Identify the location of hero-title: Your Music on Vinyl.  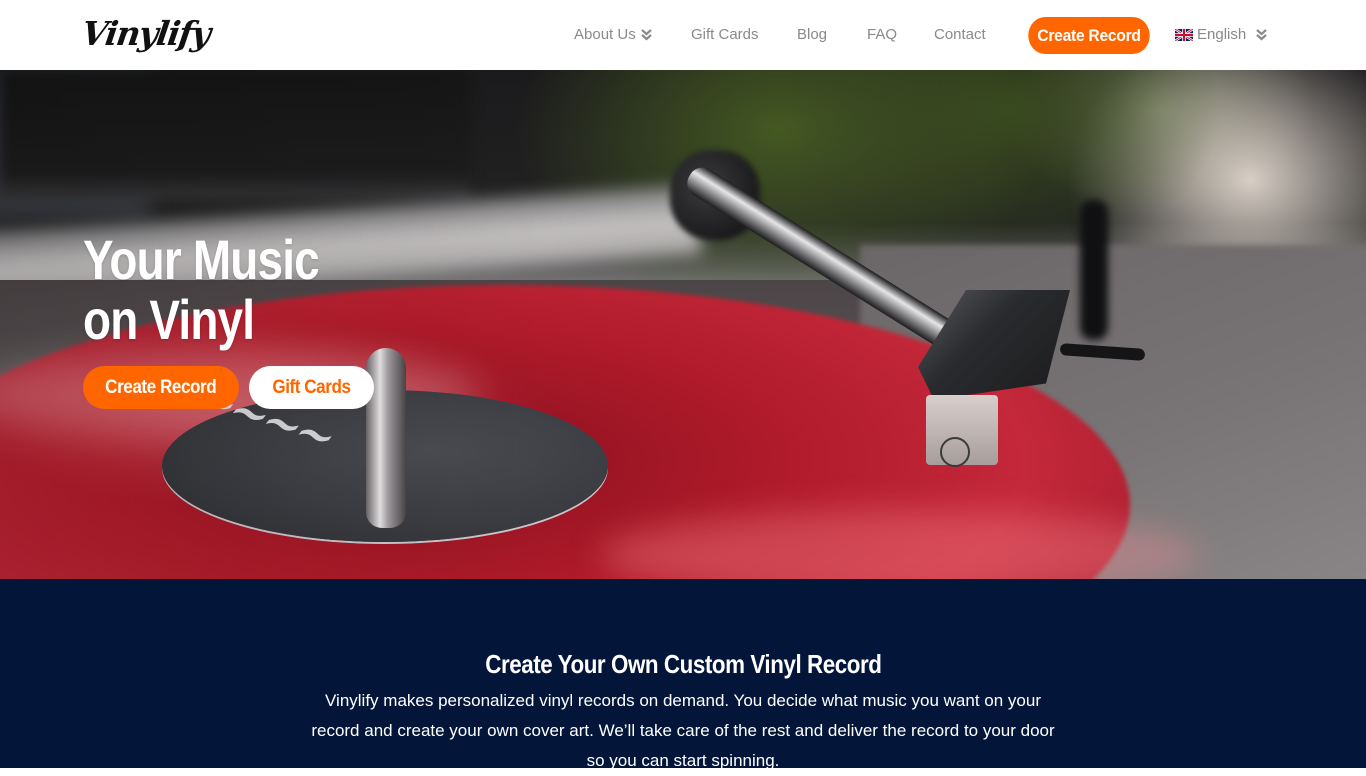
(201, 289).